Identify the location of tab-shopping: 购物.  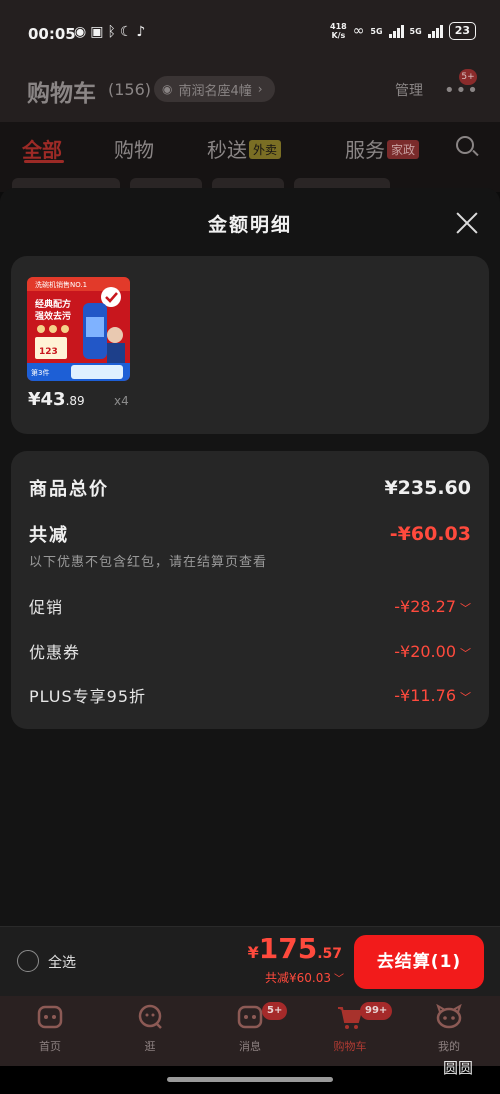
(134, 148).